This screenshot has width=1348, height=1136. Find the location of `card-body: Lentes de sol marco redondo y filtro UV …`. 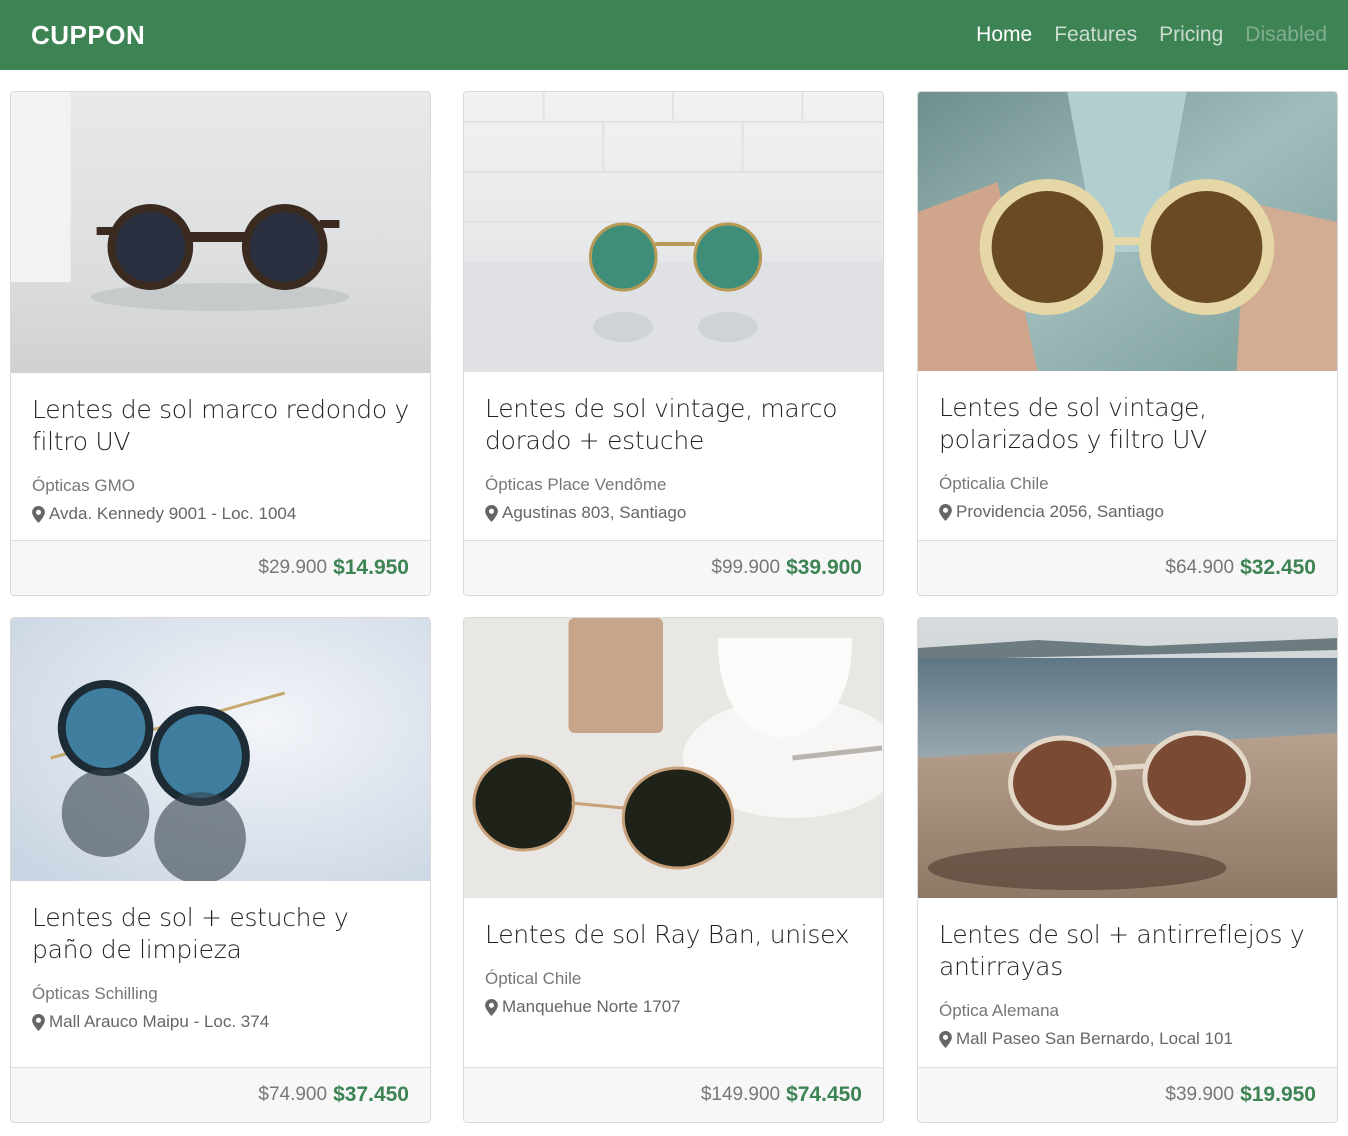

card-body: Lentes de sol marco redondo y filtro UV … is located at coordinates (220, 456).